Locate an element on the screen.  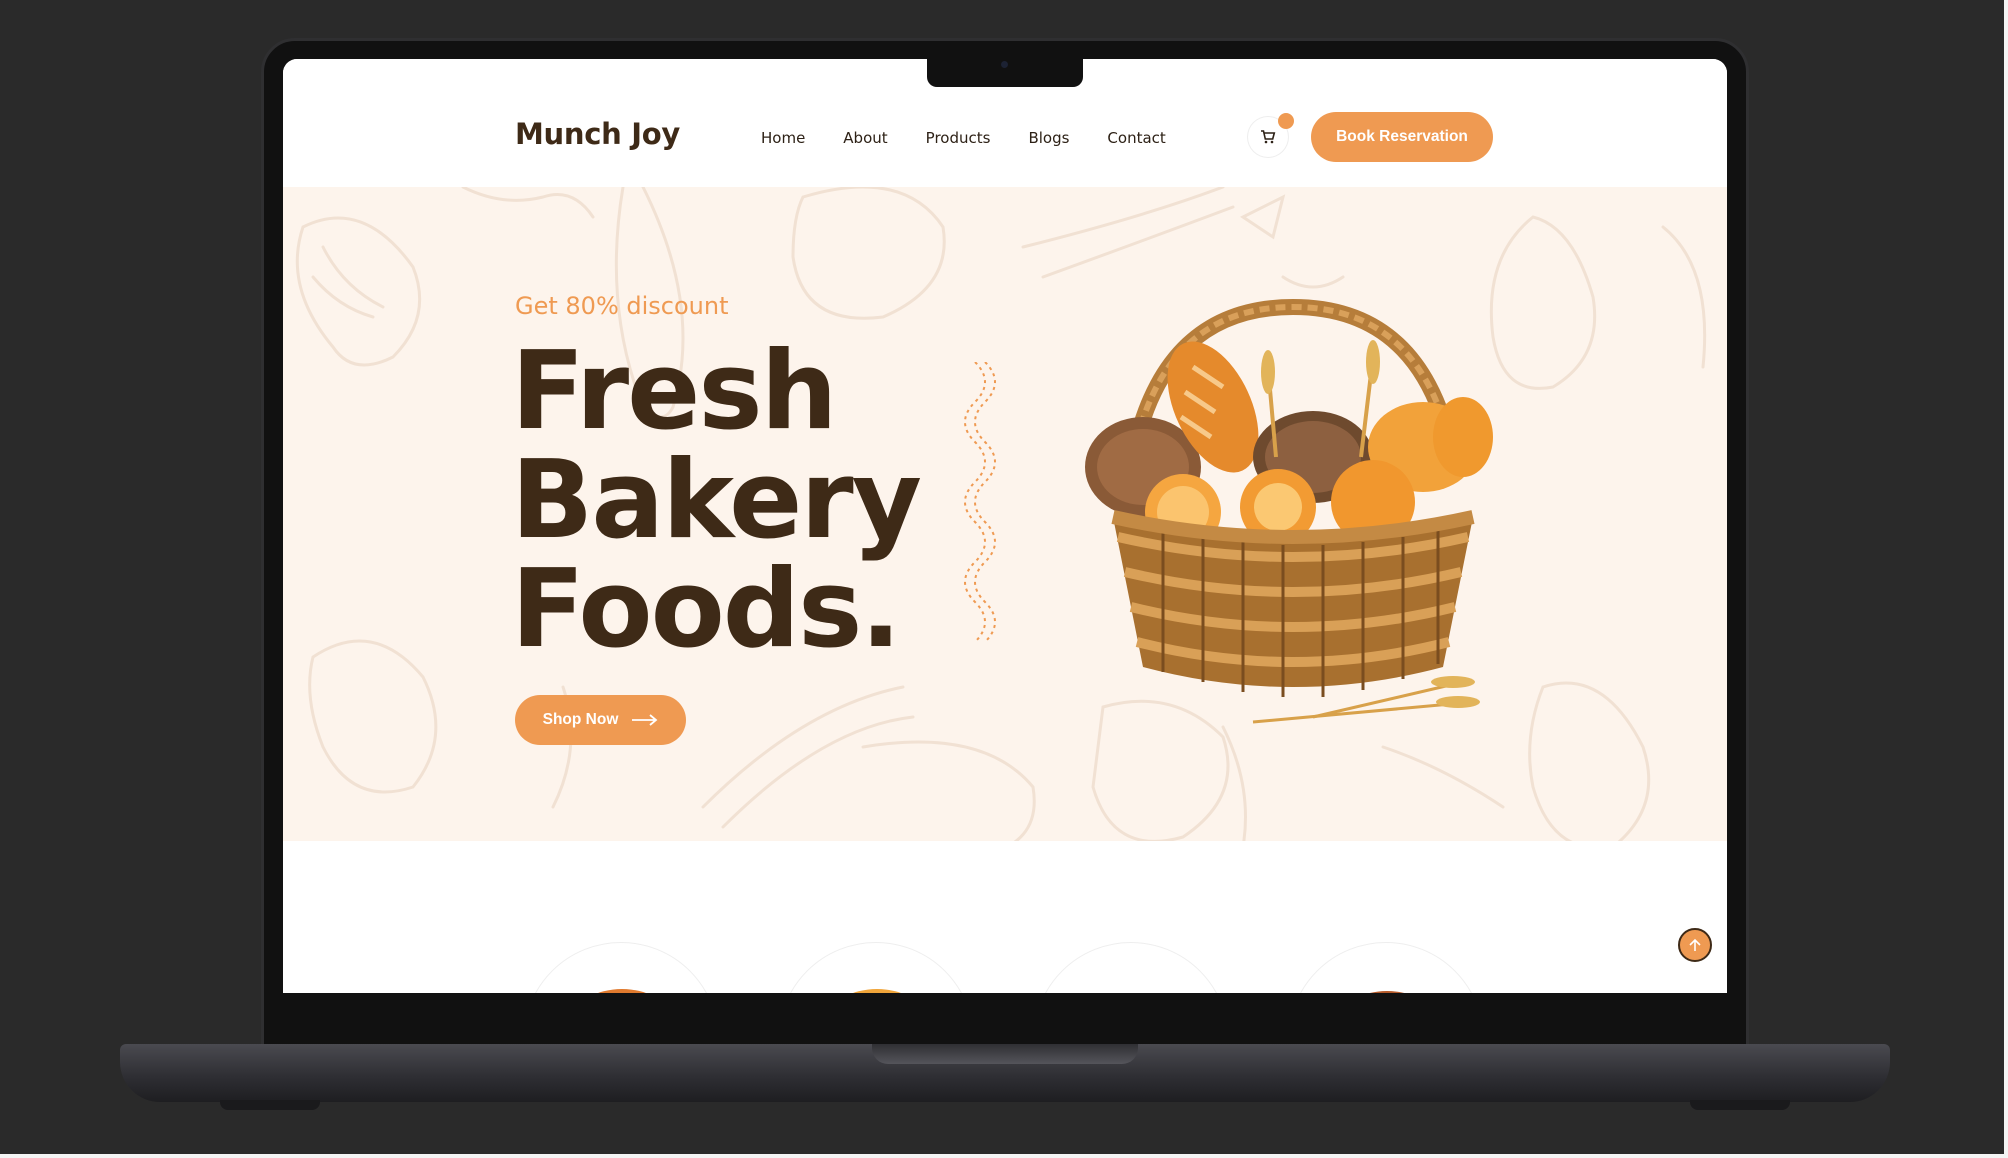
dotted-squiggle-decoration is located at coordinates (980, 502).